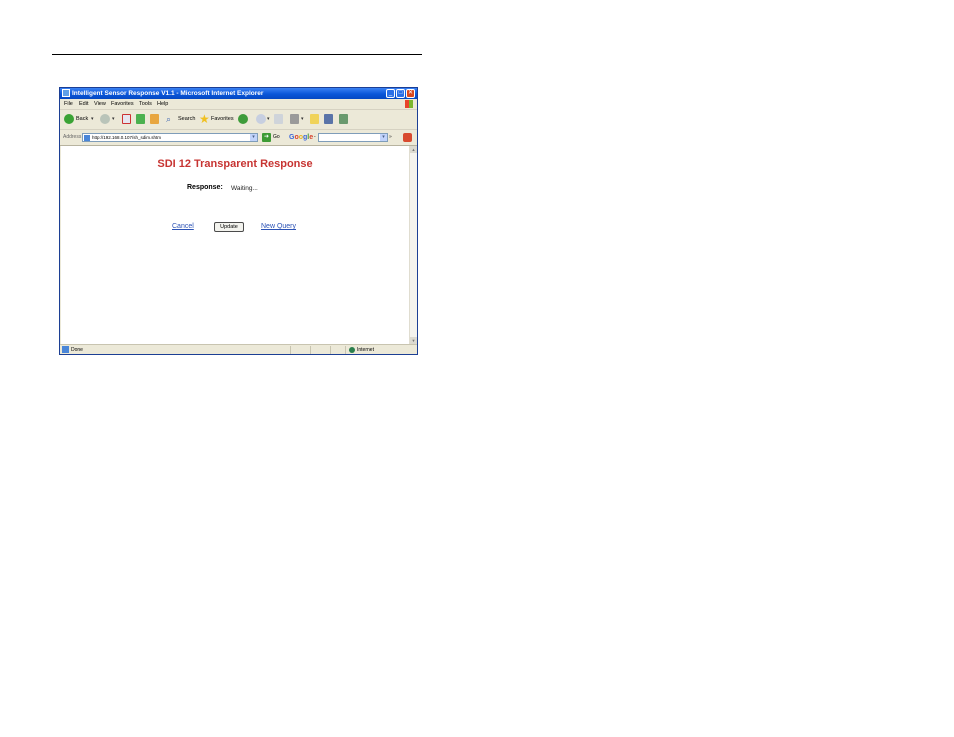 The height and width of the screenshot is (737, 954). What do you see at coordinates (390, 137) in the screenshot?
I see `google-more-icon: »` at bounding box center [390, 137].